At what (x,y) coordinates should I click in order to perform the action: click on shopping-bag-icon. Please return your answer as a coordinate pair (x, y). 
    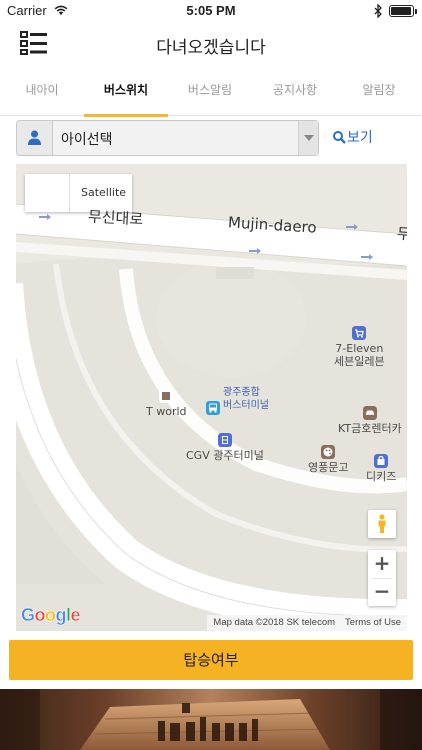
    Looking at the image, I should click on (381, 461).